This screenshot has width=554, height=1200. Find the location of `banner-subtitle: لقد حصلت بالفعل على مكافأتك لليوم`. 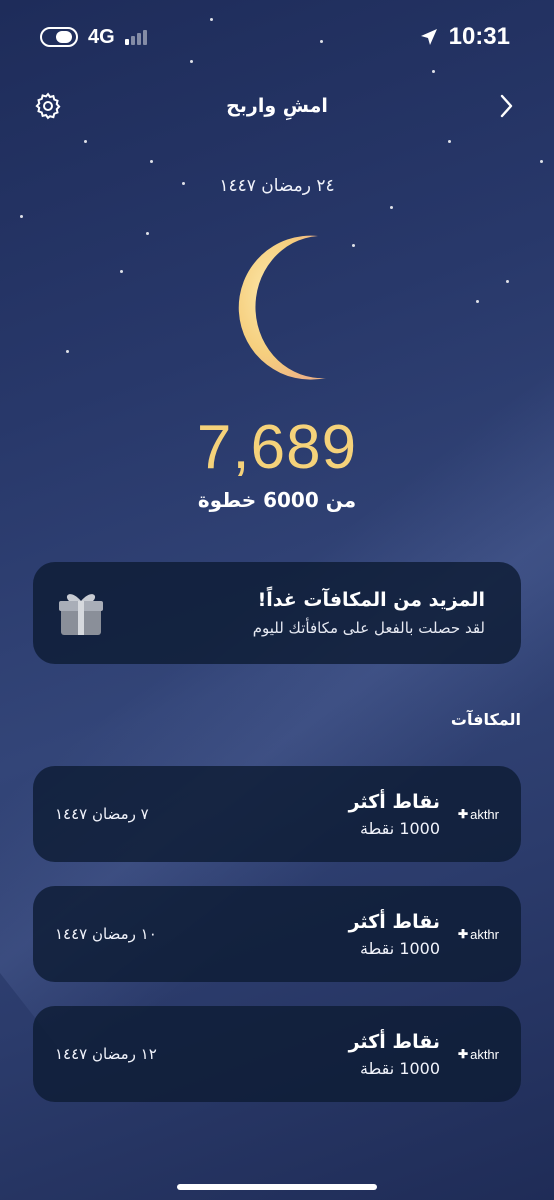

banner-subtitle: لقد حصلت بالفعل على مكافأتك لليوم is located at coordinates (368, 628).